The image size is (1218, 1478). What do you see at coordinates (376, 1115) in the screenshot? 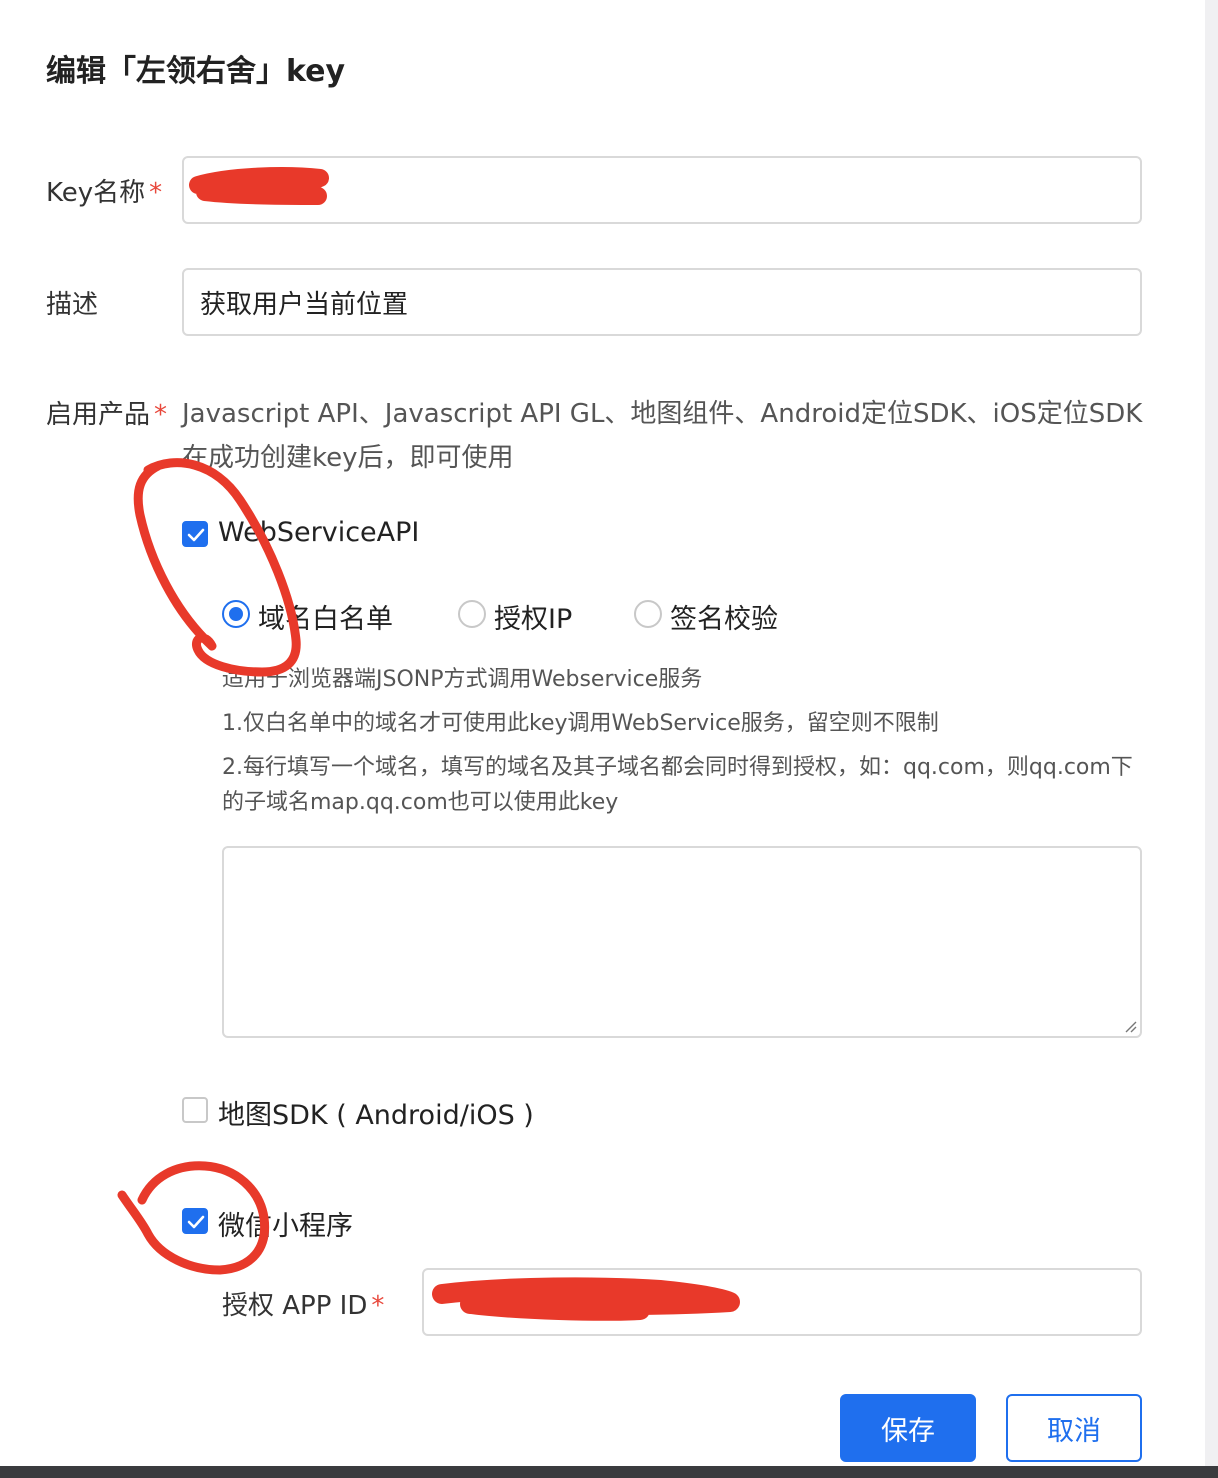
I see `map-sdk-label: 地图SDK ( Android/iOS )` at bounding box center [376, 1115].